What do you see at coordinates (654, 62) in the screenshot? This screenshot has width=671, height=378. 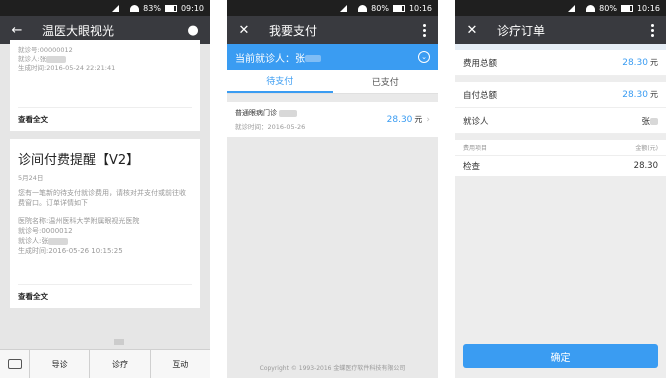 I see `total-unit: 元` at bounding box center [654, 62].